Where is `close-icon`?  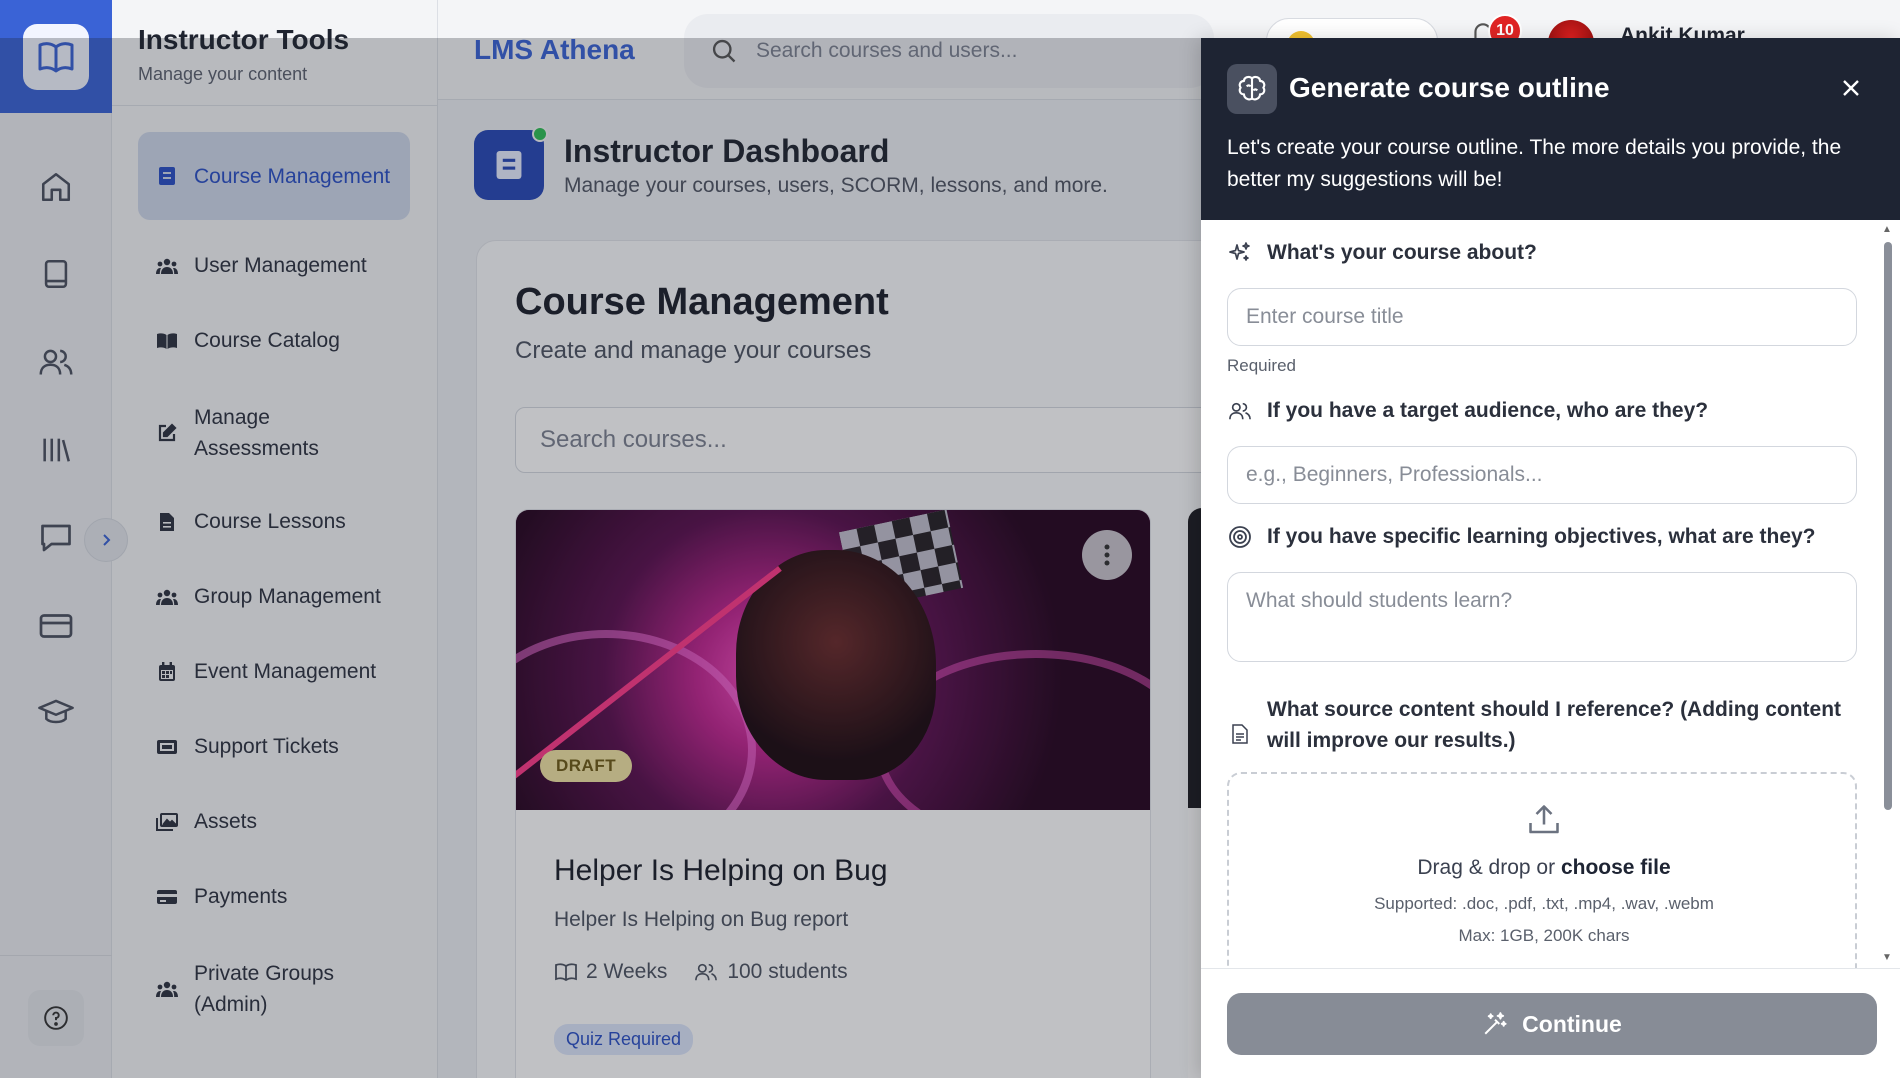
close-icon is located at coordinates (1851, 88).